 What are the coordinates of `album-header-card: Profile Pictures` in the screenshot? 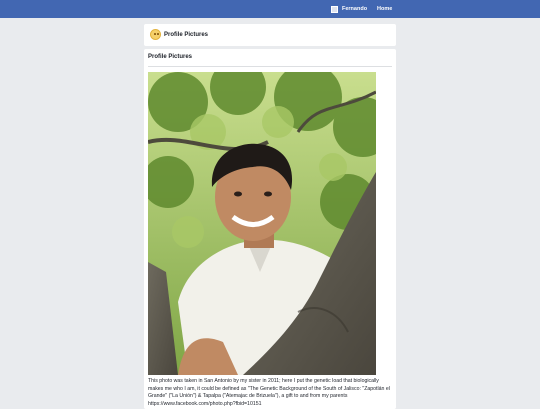 It's located at (270, 35).